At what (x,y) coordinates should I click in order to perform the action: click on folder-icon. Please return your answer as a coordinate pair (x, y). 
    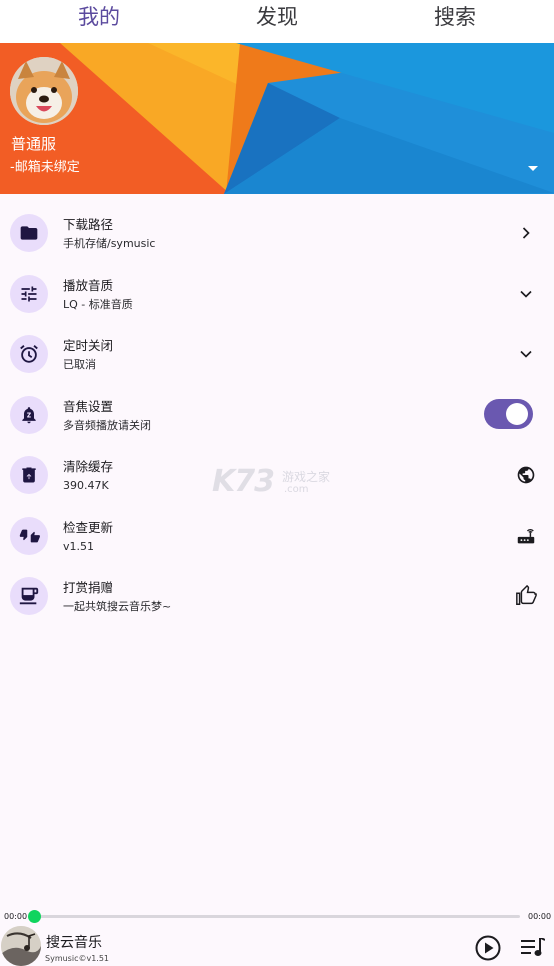
    Looking at the image, I should click on (29, 233).